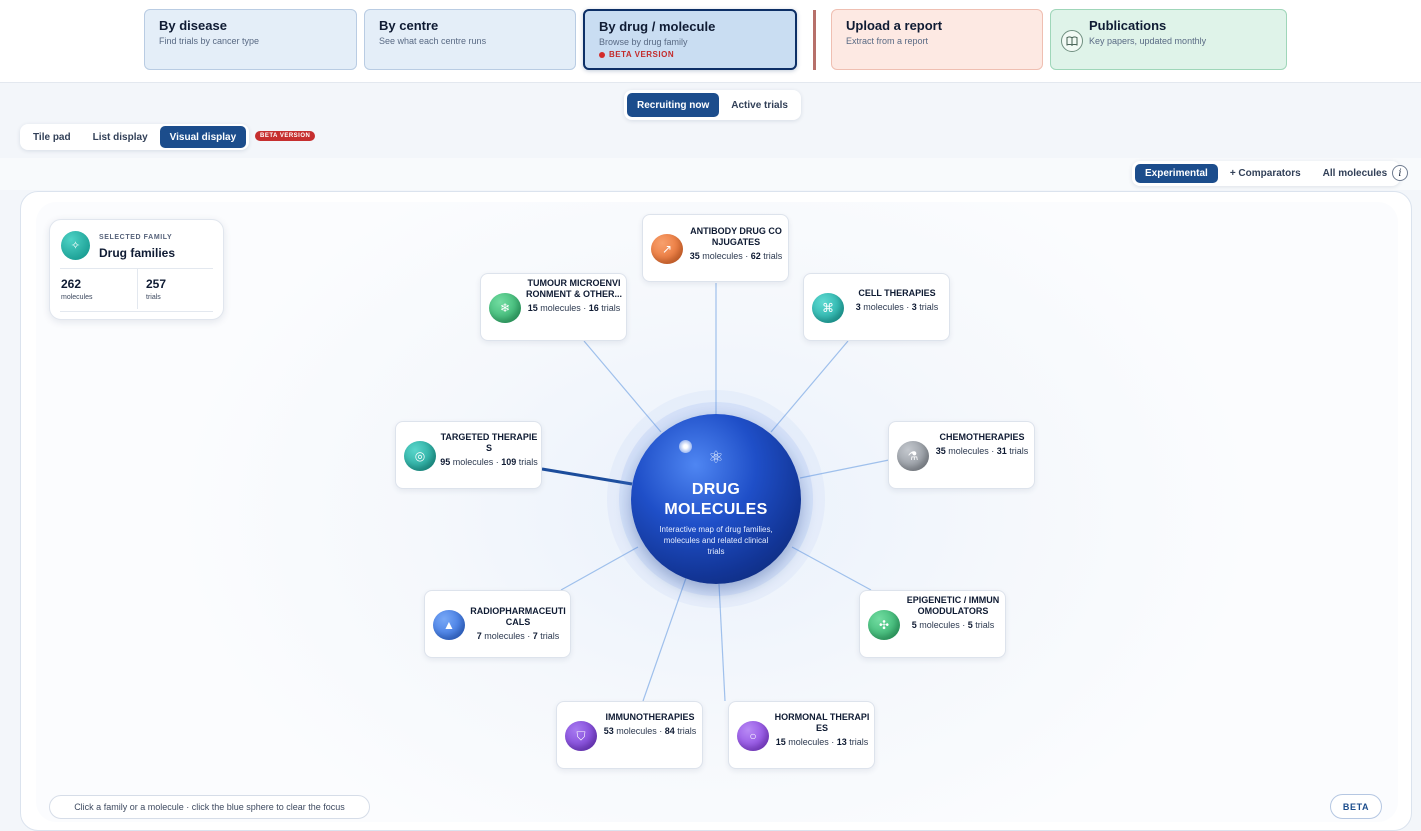 The image size is (1421, 831). What do you see at coordinates (897, 293) in the screenshot?
I see `family-name: CELL THERAPIES` at bounding box center [897, 293].